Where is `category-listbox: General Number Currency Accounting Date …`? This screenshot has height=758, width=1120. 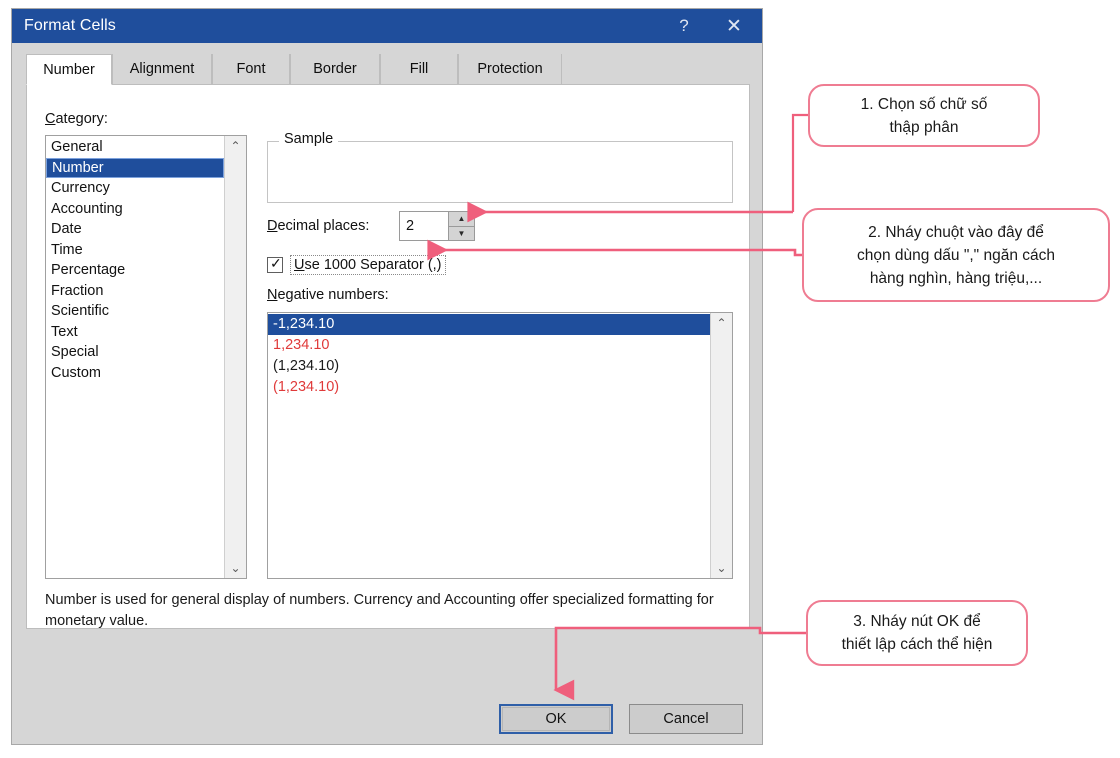
category-listbox: General Number Currency Accounting Date … is located at coordinates (146, 357).